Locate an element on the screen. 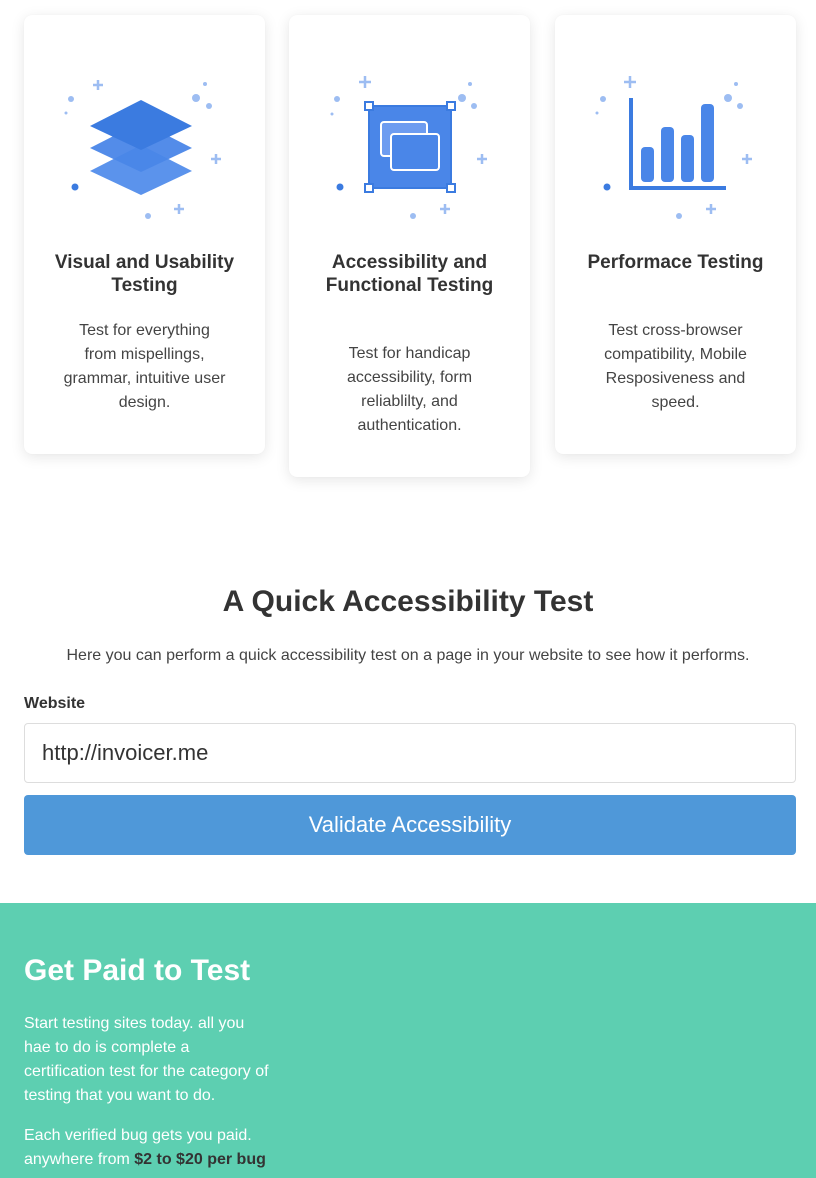 Image resolution: width=816 pixels, height=1178 pixels. feature-title: Accessibility and Functional Testing is located at coordinates (409, 274).